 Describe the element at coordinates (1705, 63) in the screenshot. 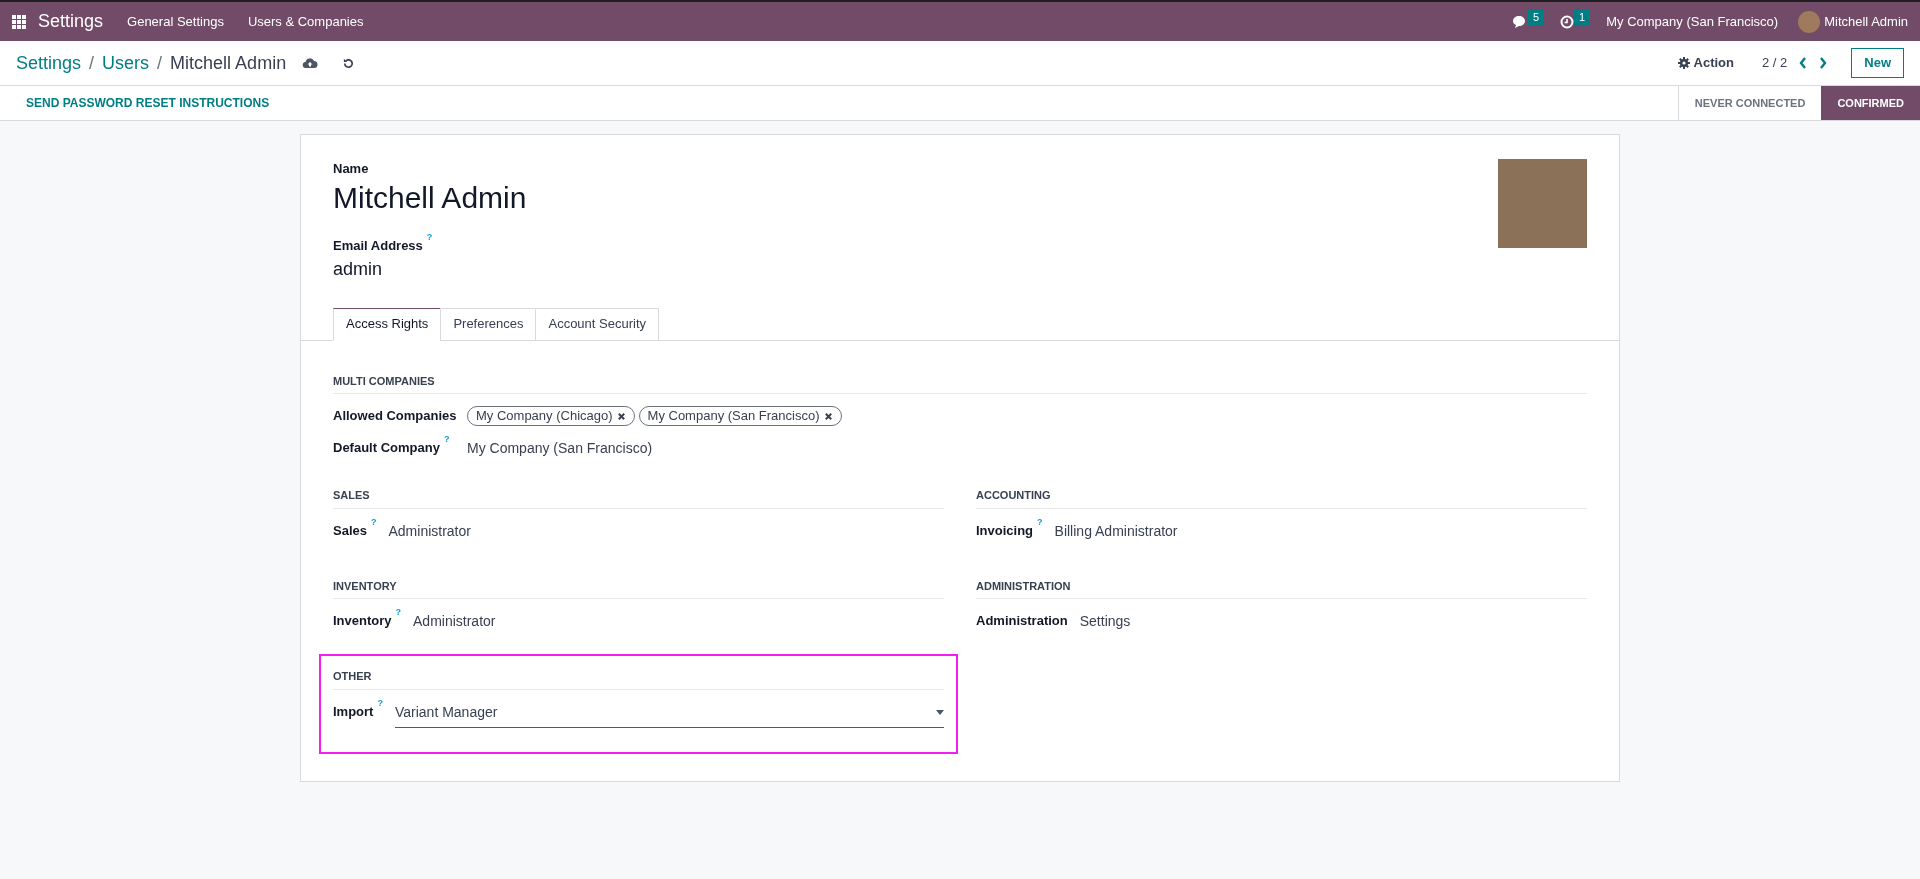

I see `action-button: Action` at that location.